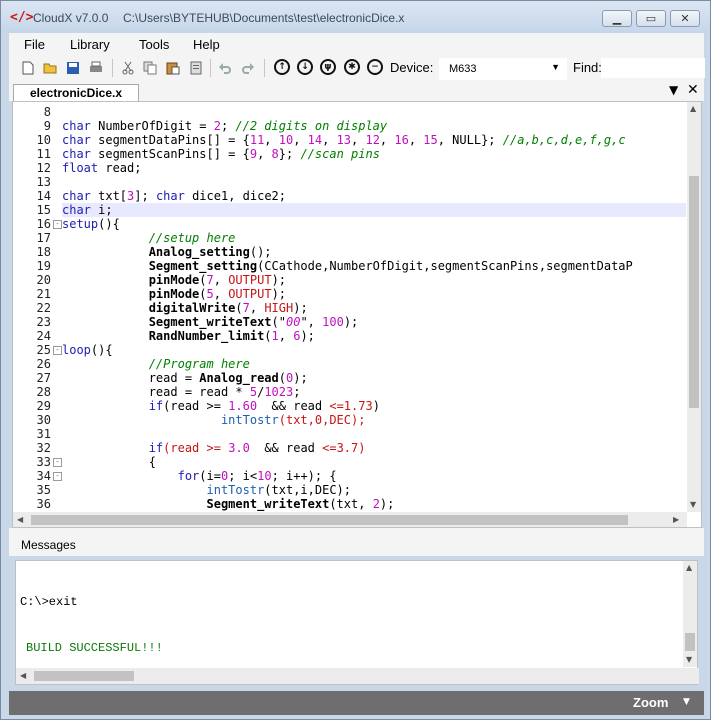 The width and height of the screenshot is (711, 720). Describe the element at coordinates (196, 68) in the screenshot. I see `clipboard-icon` at that location.